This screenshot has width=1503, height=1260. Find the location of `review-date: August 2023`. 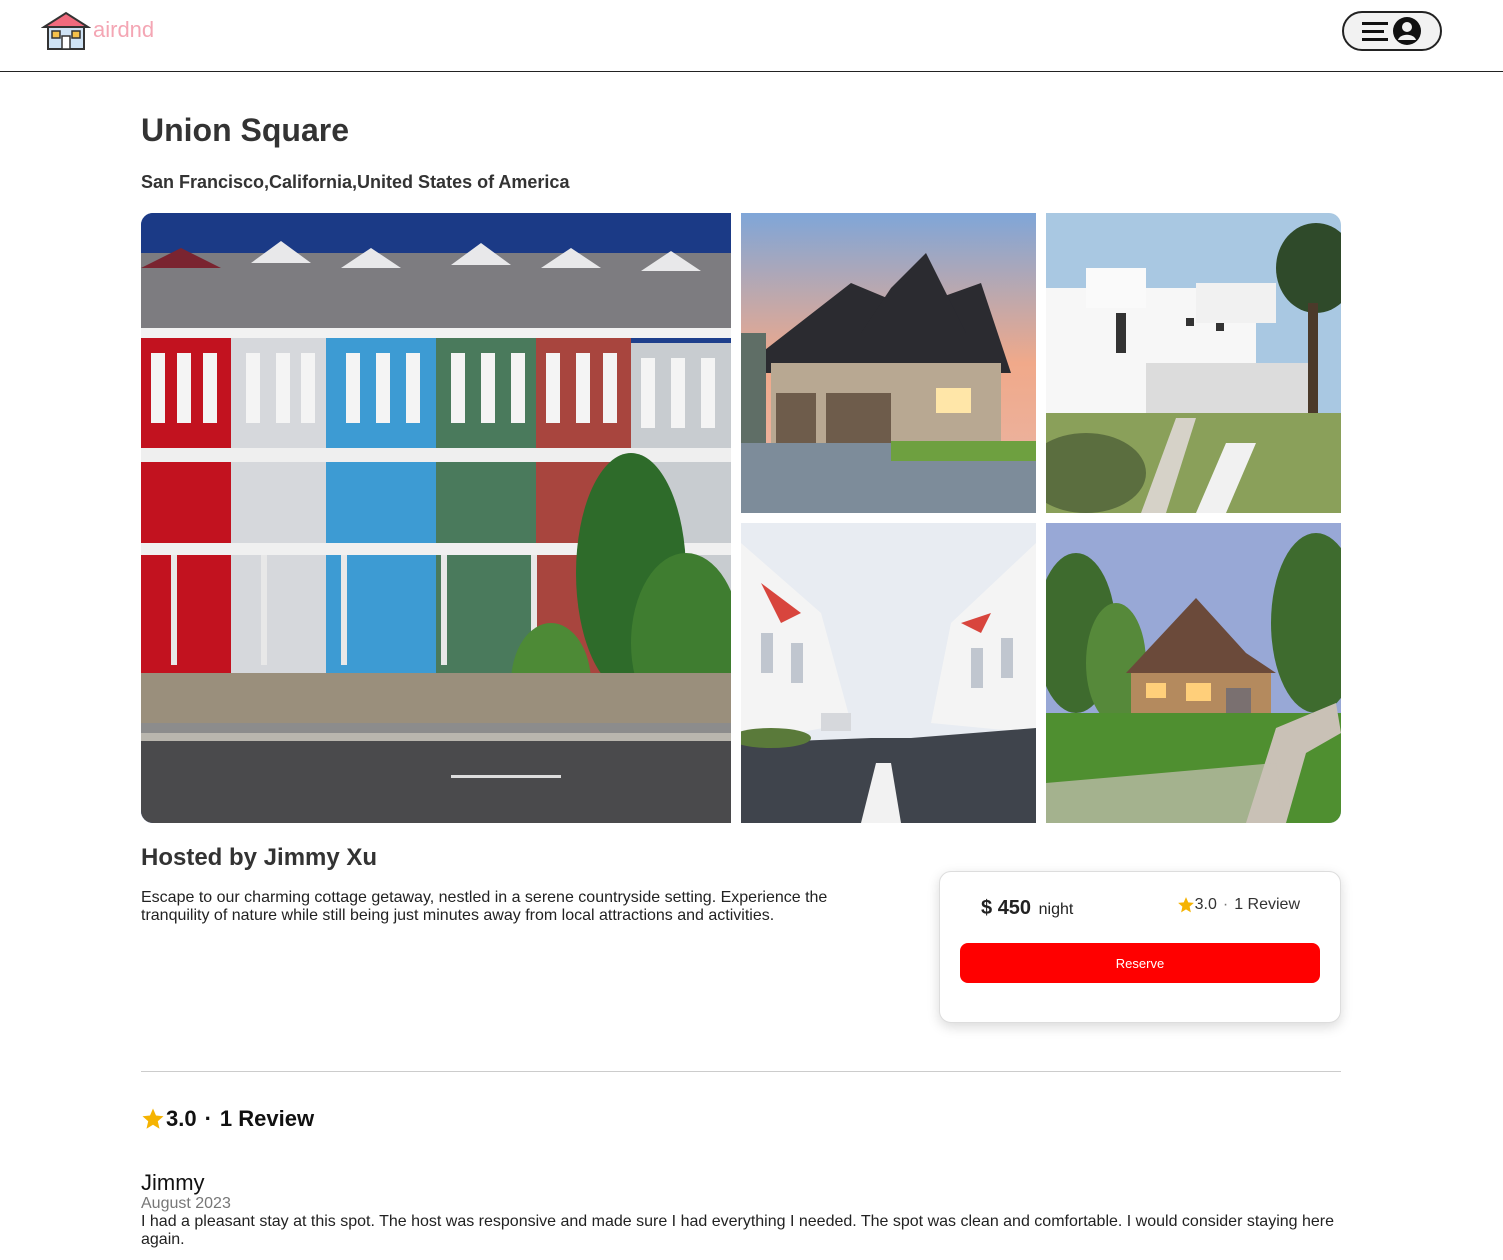

review-date: August 2023 is located at coordinates (186, 1203).